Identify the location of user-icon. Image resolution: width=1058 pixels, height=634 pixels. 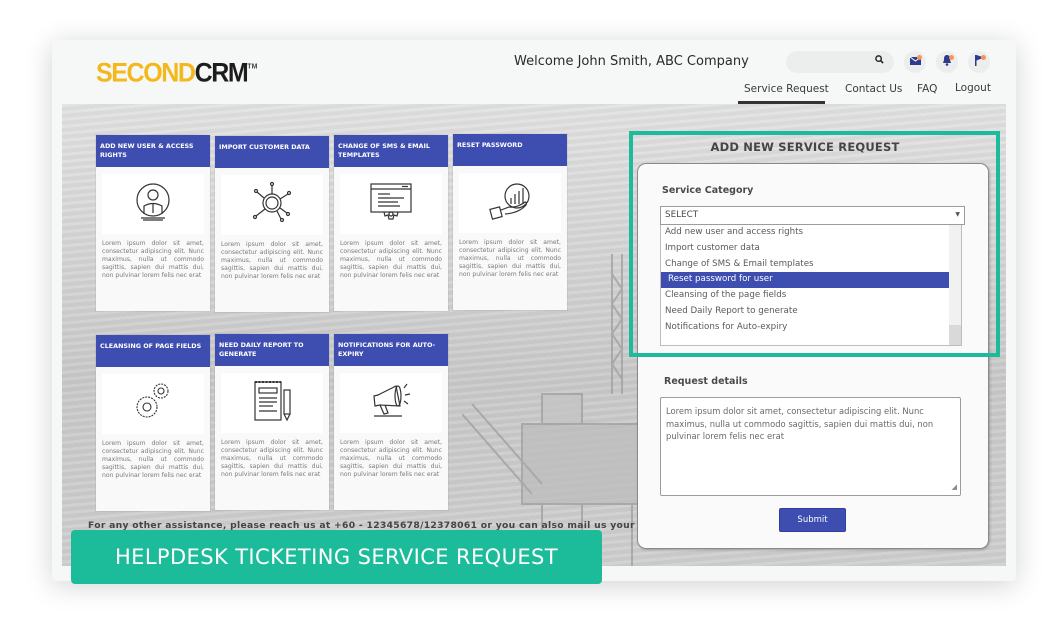
(153, 204).